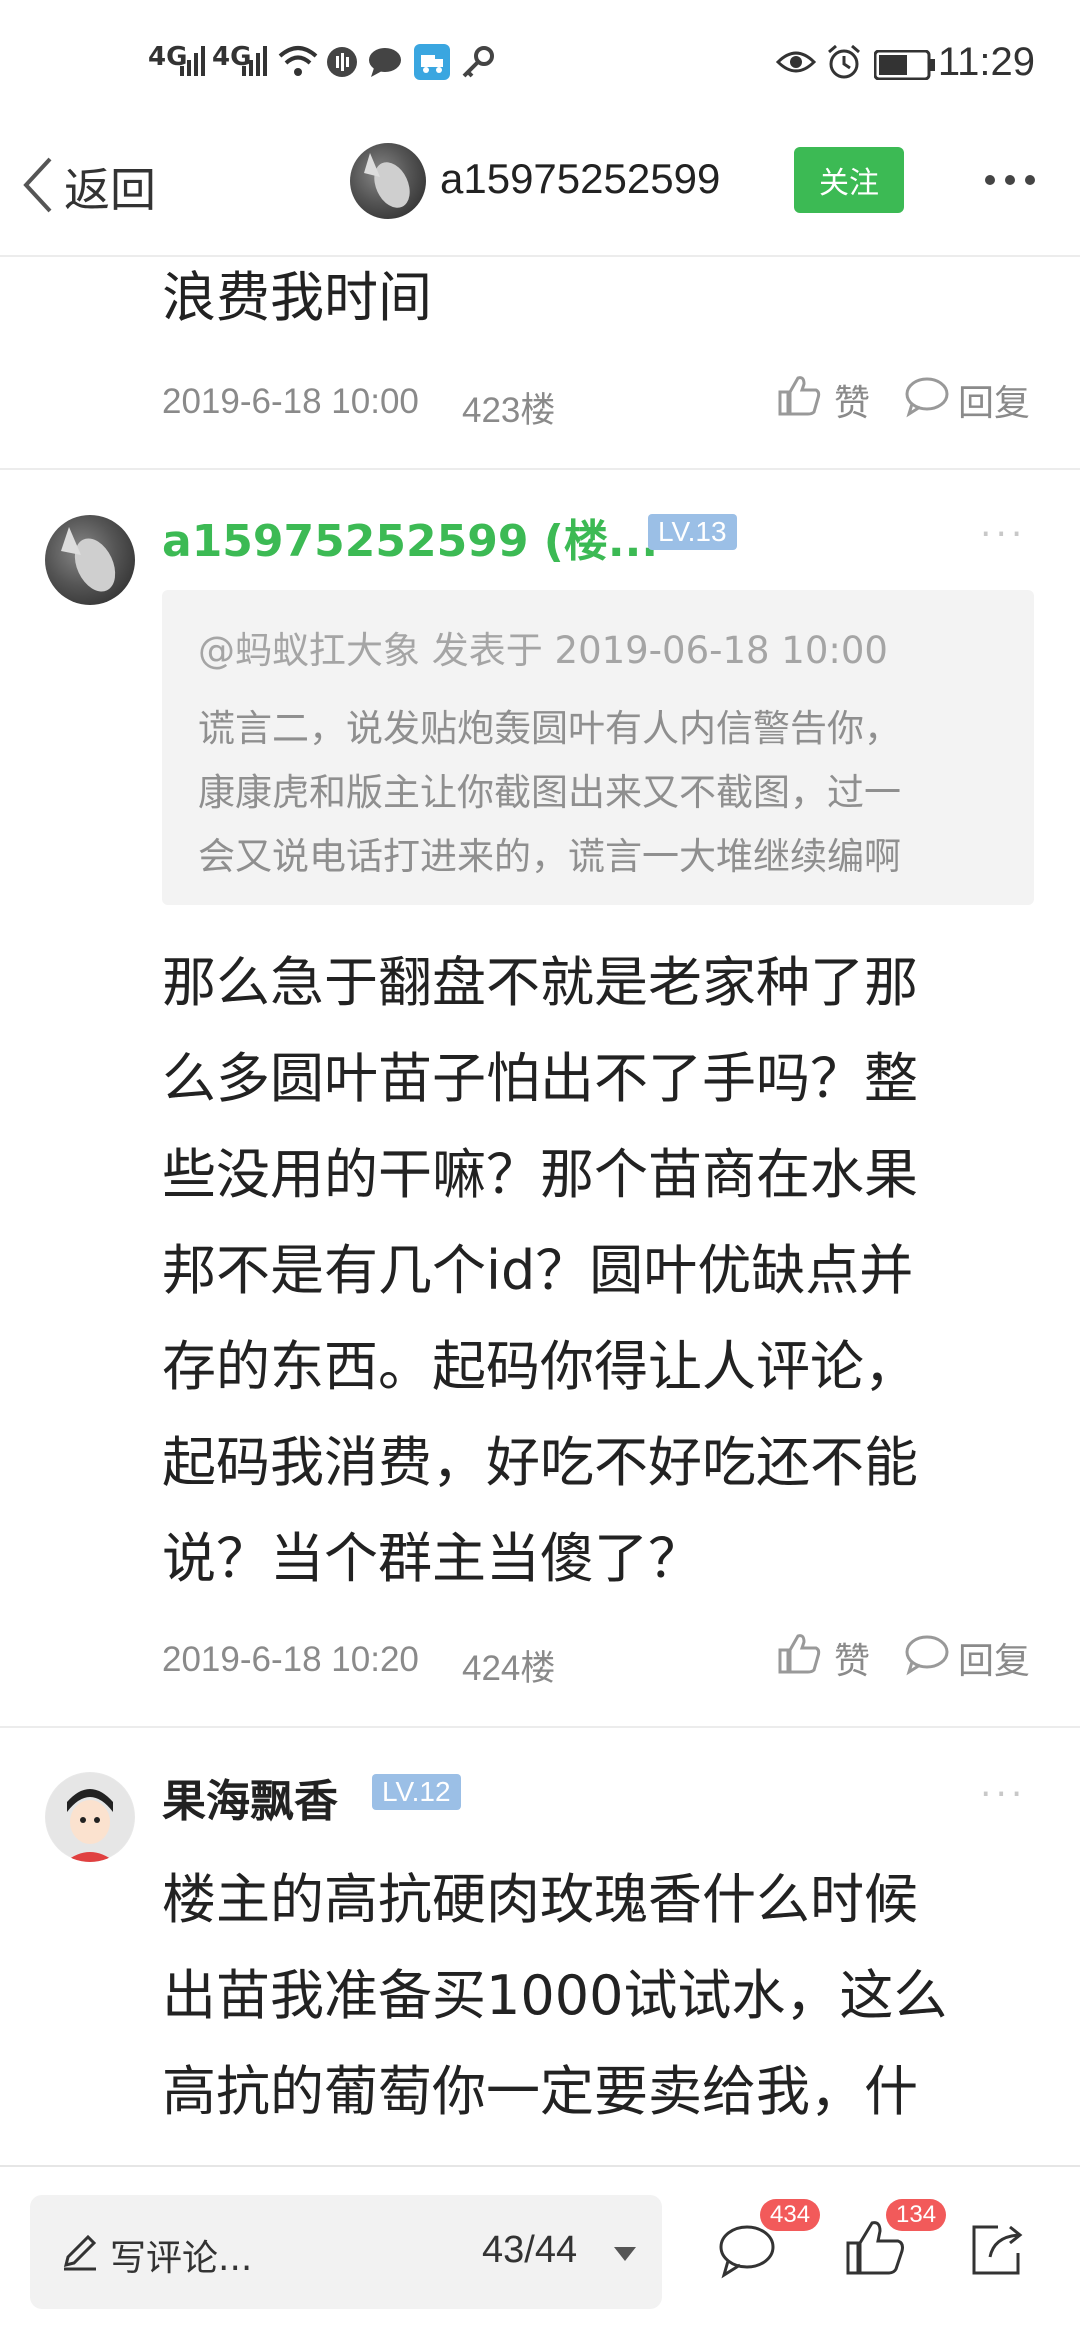  Describe the element at coordinates (342, 64) in the screenshot. I see `voice-icon` at that location.